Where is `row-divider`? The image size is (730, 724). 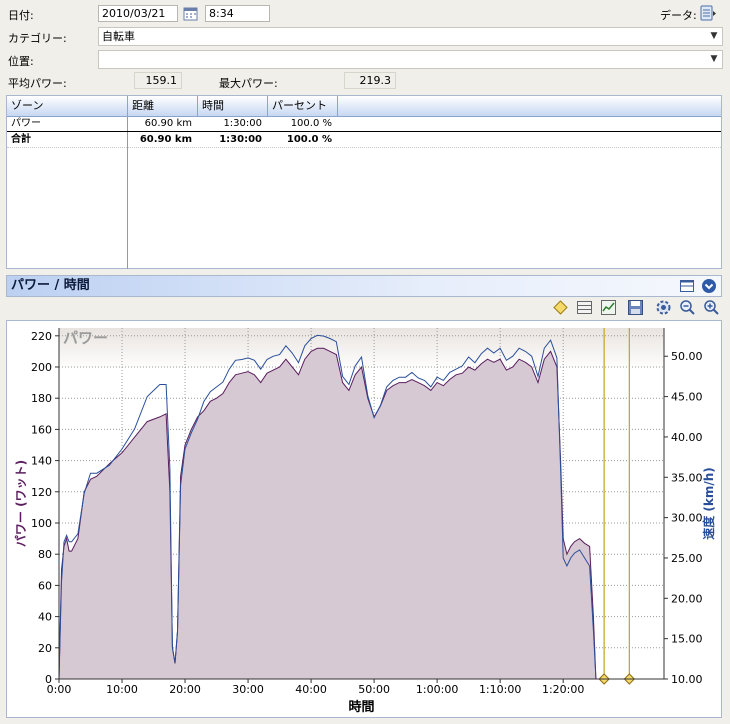
row-divider is located at coordinates (364, 147).